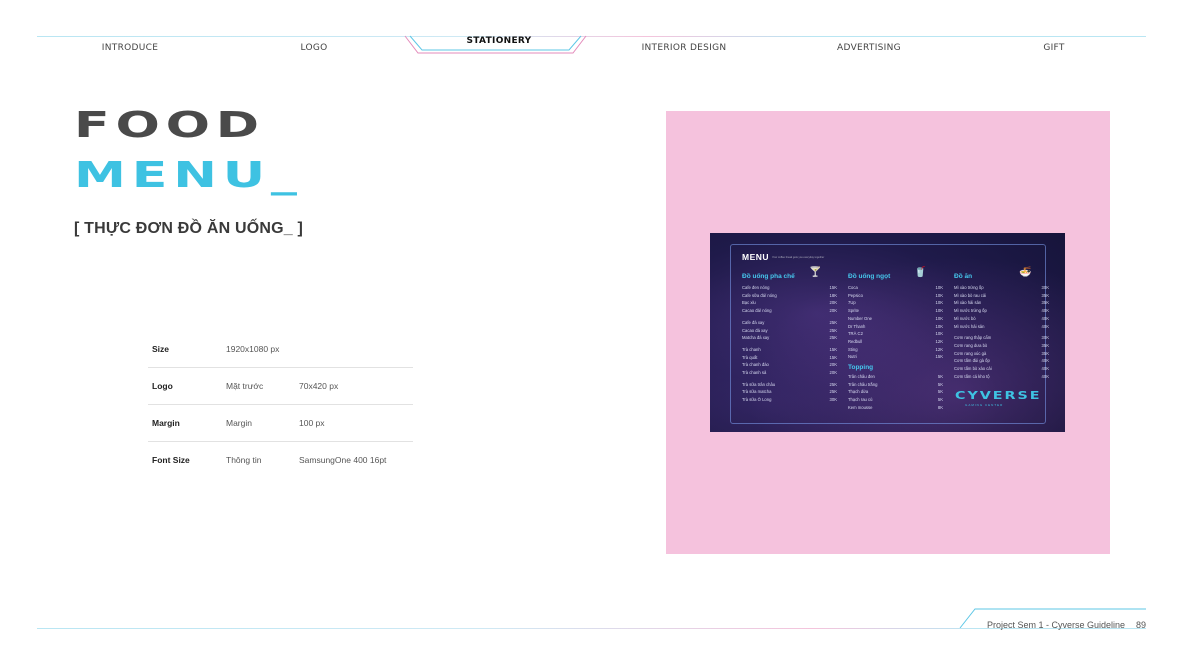 This screenshot has width=1183, height=665. Describe the element at coordinates (963, 276) in the screenshot. I see `menu-column-heading: Đồ ăn` at that location.